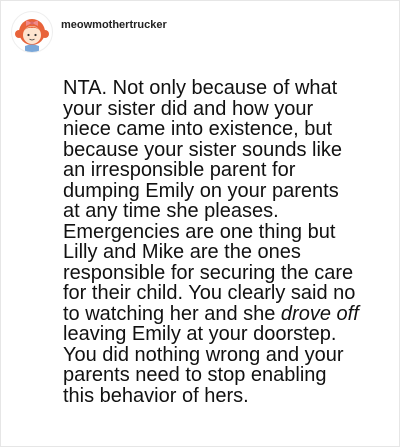  I want to click on post-body-line: to watching her and she drove off, so click(228, 313).